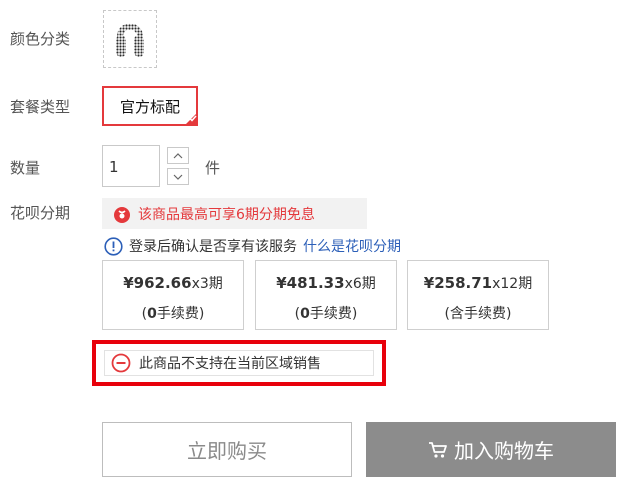 The width and height of the screenshot is (640, 494). I want to click on quantity-increase-button, so click(178, 155).